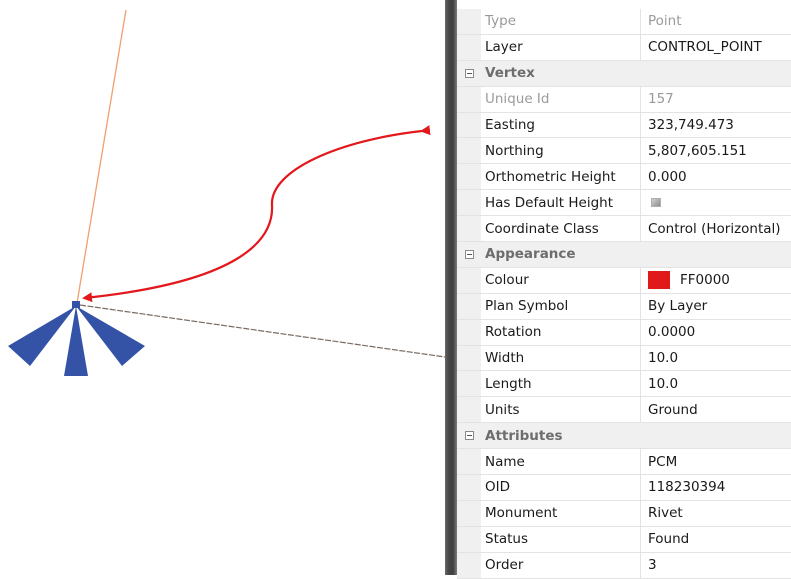 The image size is (791, 579). Describe the element at coordinates (101, 156) in the screenshot. I see `orange-linework` at that location.